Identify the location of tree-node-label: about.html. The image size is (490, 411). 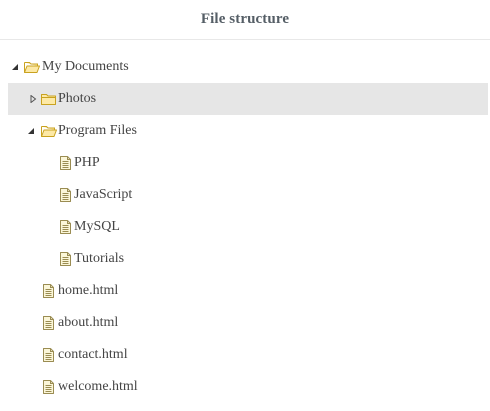
(88, 322).